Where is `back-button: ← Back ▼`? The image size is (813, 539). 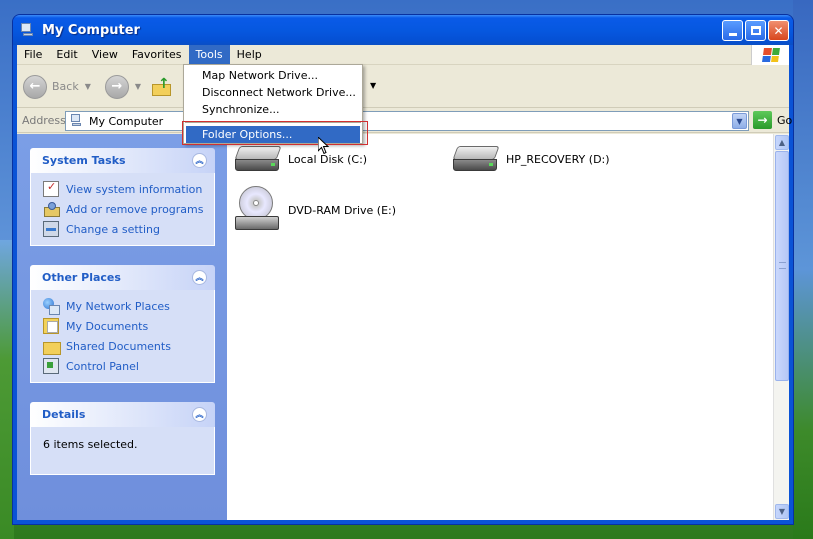 back-button: ← Back ▼ is located at coordinates (57, 86).